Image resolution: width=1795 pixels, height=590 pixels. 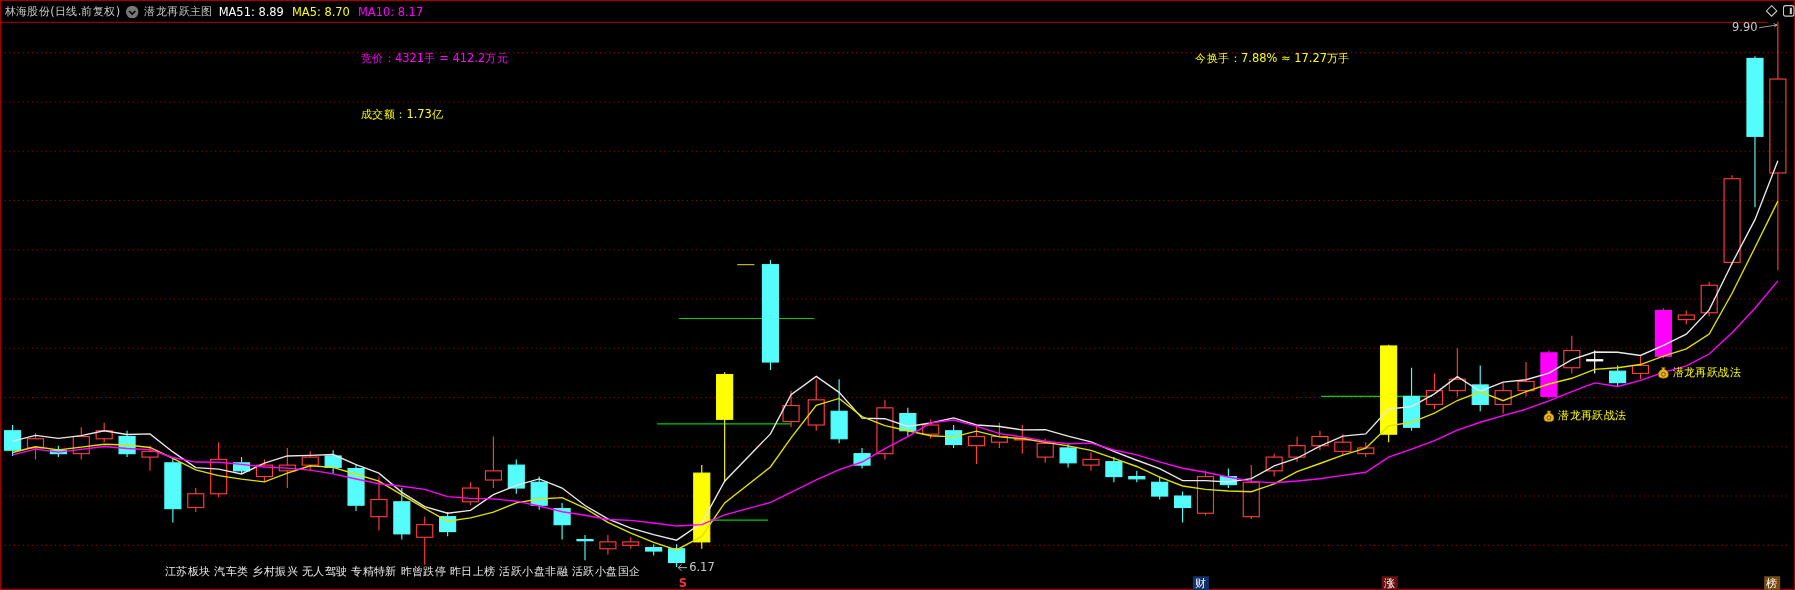 What do you see at coordinates (178, 11) in the screenshot?
I see `indicator-name: 潜龙再跃主图` at bounding box center [178, 11].